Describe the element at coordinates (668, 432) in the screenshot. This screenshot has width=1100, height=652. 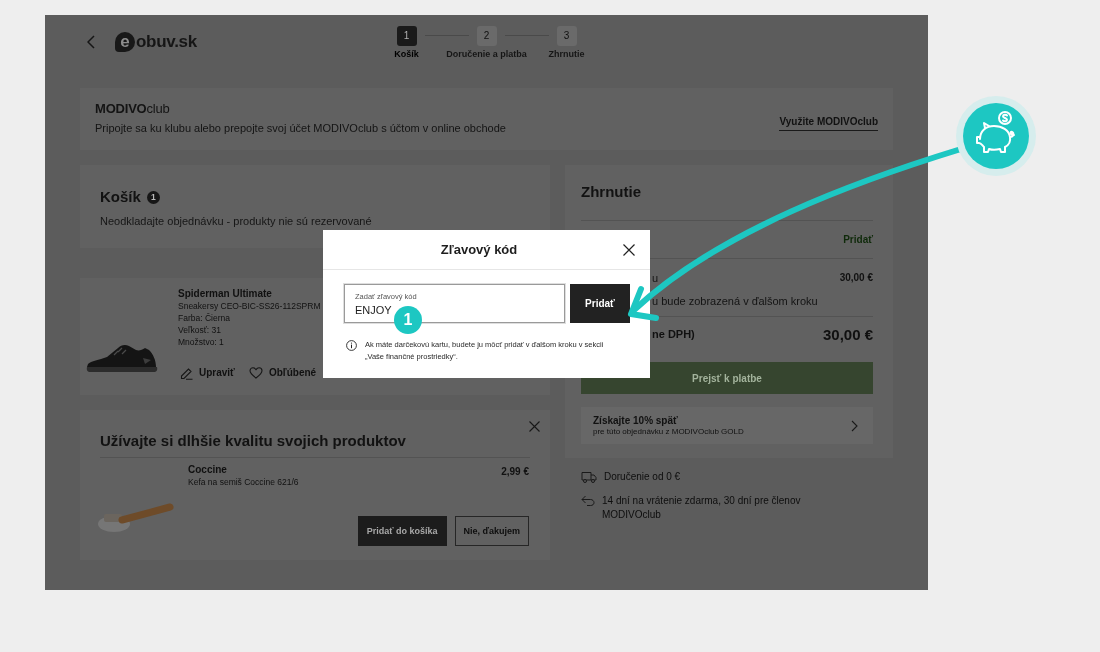
I see `cashback-text: pre túto objednávku z MODIVOclub GOLD` at that location.